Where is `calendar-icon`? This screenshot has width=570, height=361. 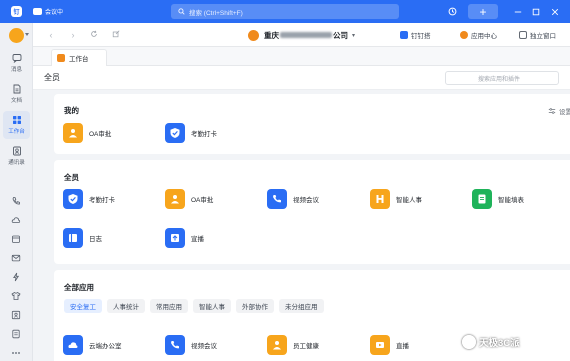 calendar-icon is located at coordinates (16, 239).